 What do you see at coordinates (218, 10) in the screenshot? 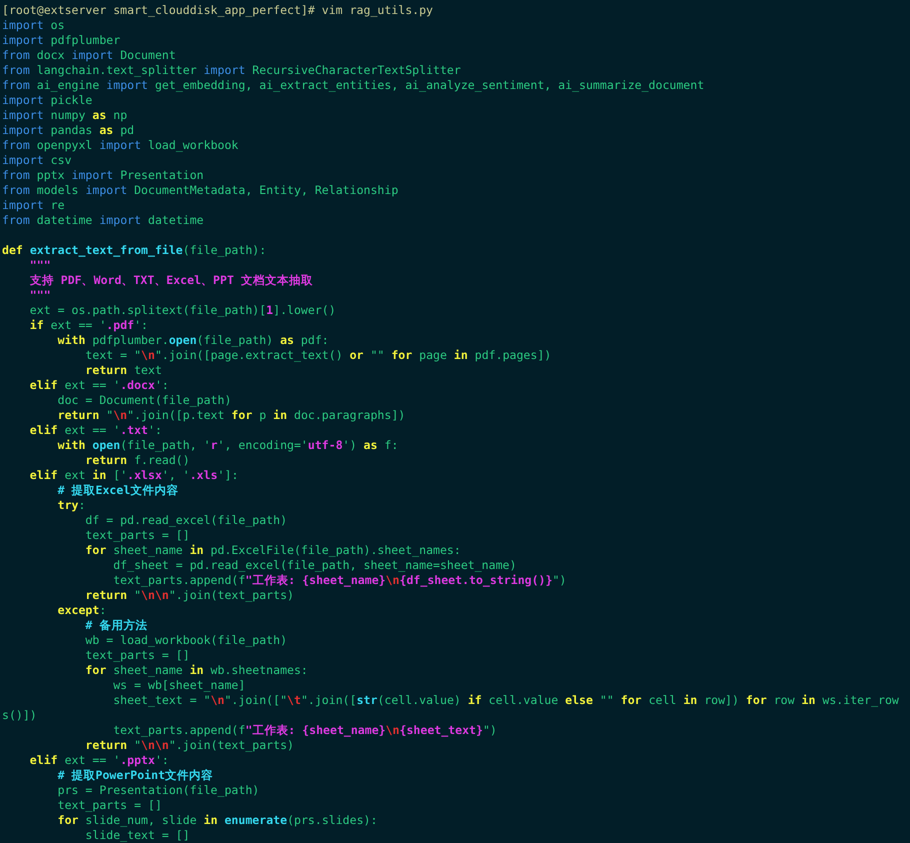
I see `code-line: [root@extserver smart_clouddisk_app_perfect]# vim rag_utils.py` at bounding box center [218, 10].